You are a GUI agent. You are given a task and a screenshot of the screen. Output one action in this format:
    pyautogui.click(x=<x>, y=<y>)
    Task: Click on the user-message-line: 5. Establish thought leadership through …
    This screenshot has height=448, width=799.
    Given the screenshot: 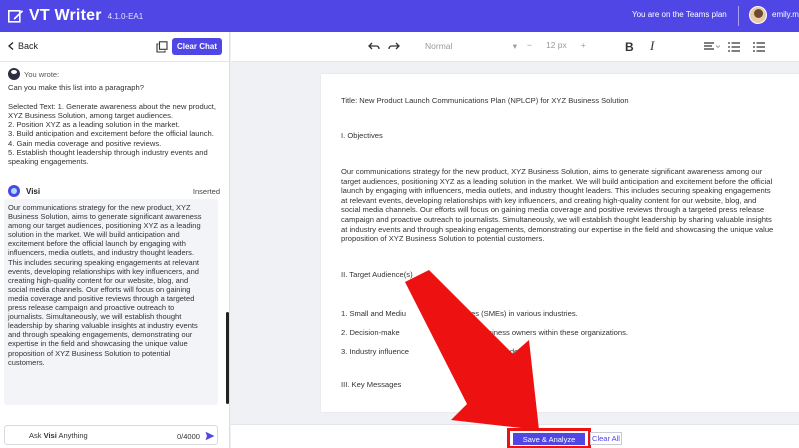 What is the action you would take?
    pyautogui.click(x=108, y=153)
    